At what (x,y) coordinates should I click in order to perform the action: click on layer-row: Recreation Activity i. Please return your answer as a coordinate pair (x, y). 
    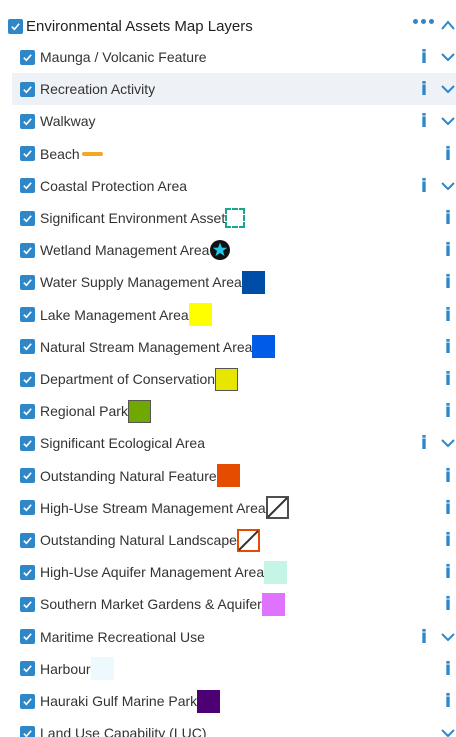
    Looking at the image, I should click on (234, 89).